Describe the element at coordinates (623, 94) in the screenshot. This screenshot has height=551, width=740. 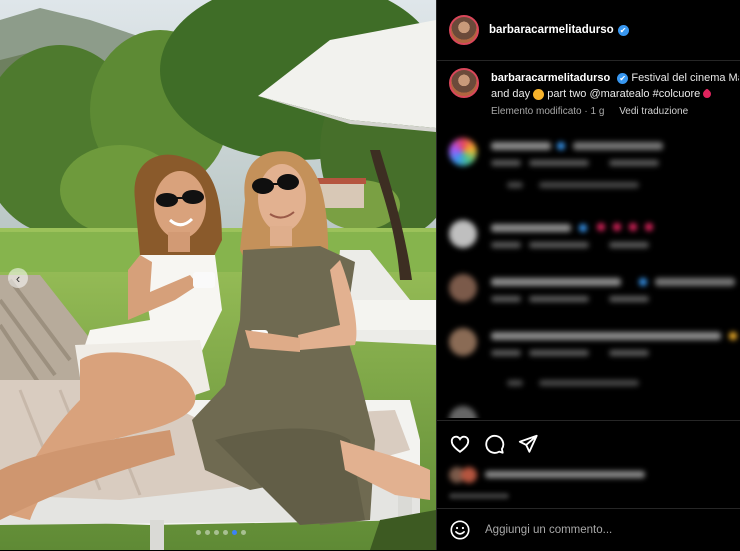
I see `caption-text-2b: part two @maratealo #colcuore` at that location.